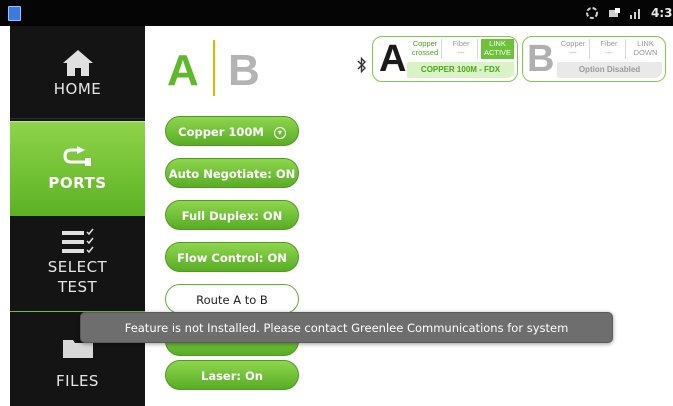 The height and width of the screenshot is (406, 673). I want to click on port-a-letter: A, so click(393, 59).